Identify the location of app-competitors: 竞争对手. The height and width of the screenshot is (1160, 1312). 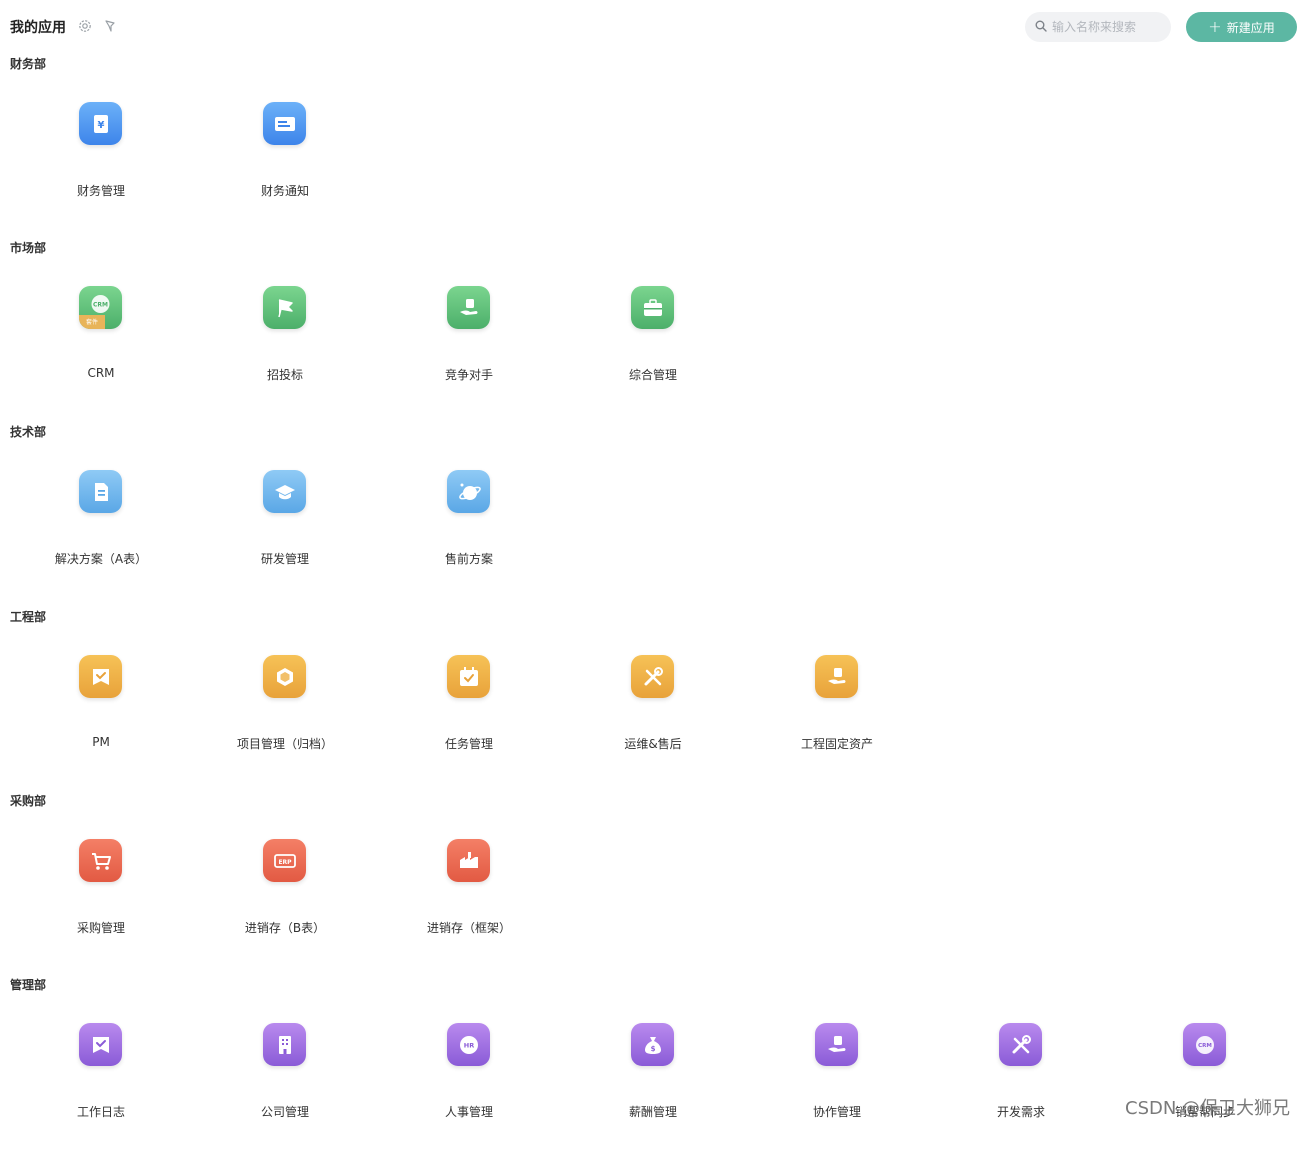
(460, 330).